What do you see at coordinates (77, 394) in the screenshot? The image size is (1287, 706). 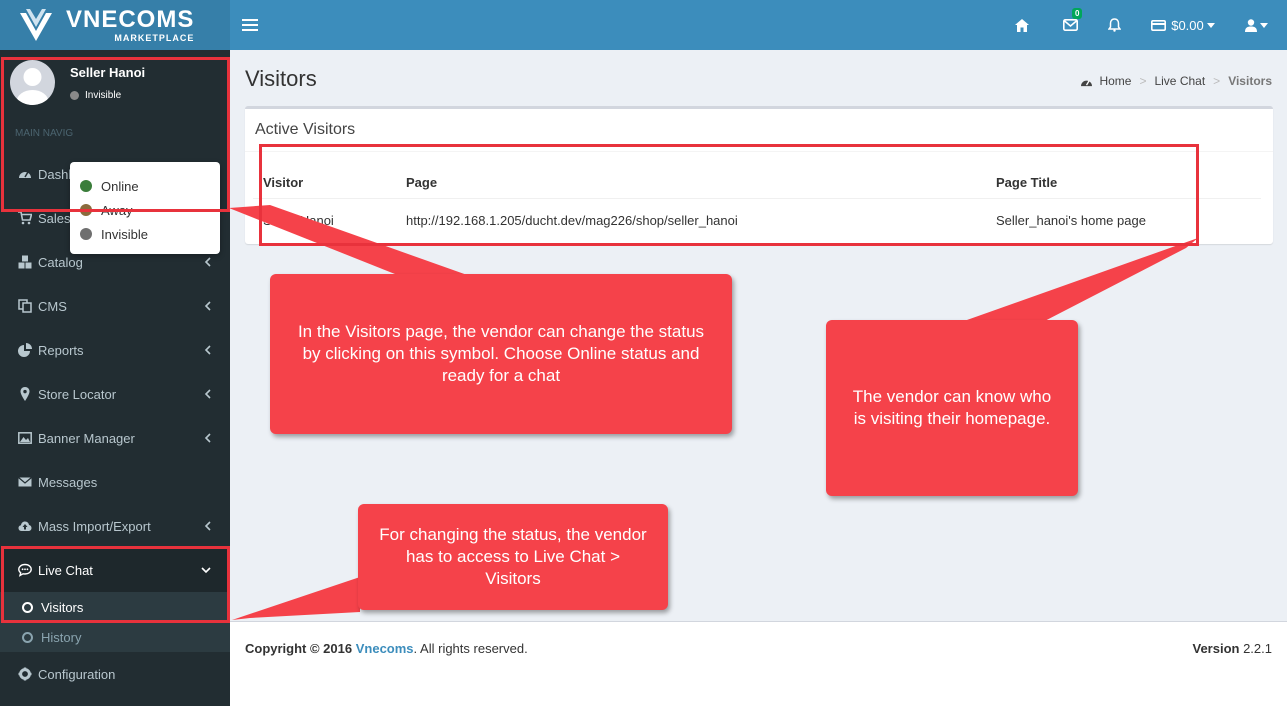 I see `sidebar-item-label: Store Locator` at bounding box center [77, 394].